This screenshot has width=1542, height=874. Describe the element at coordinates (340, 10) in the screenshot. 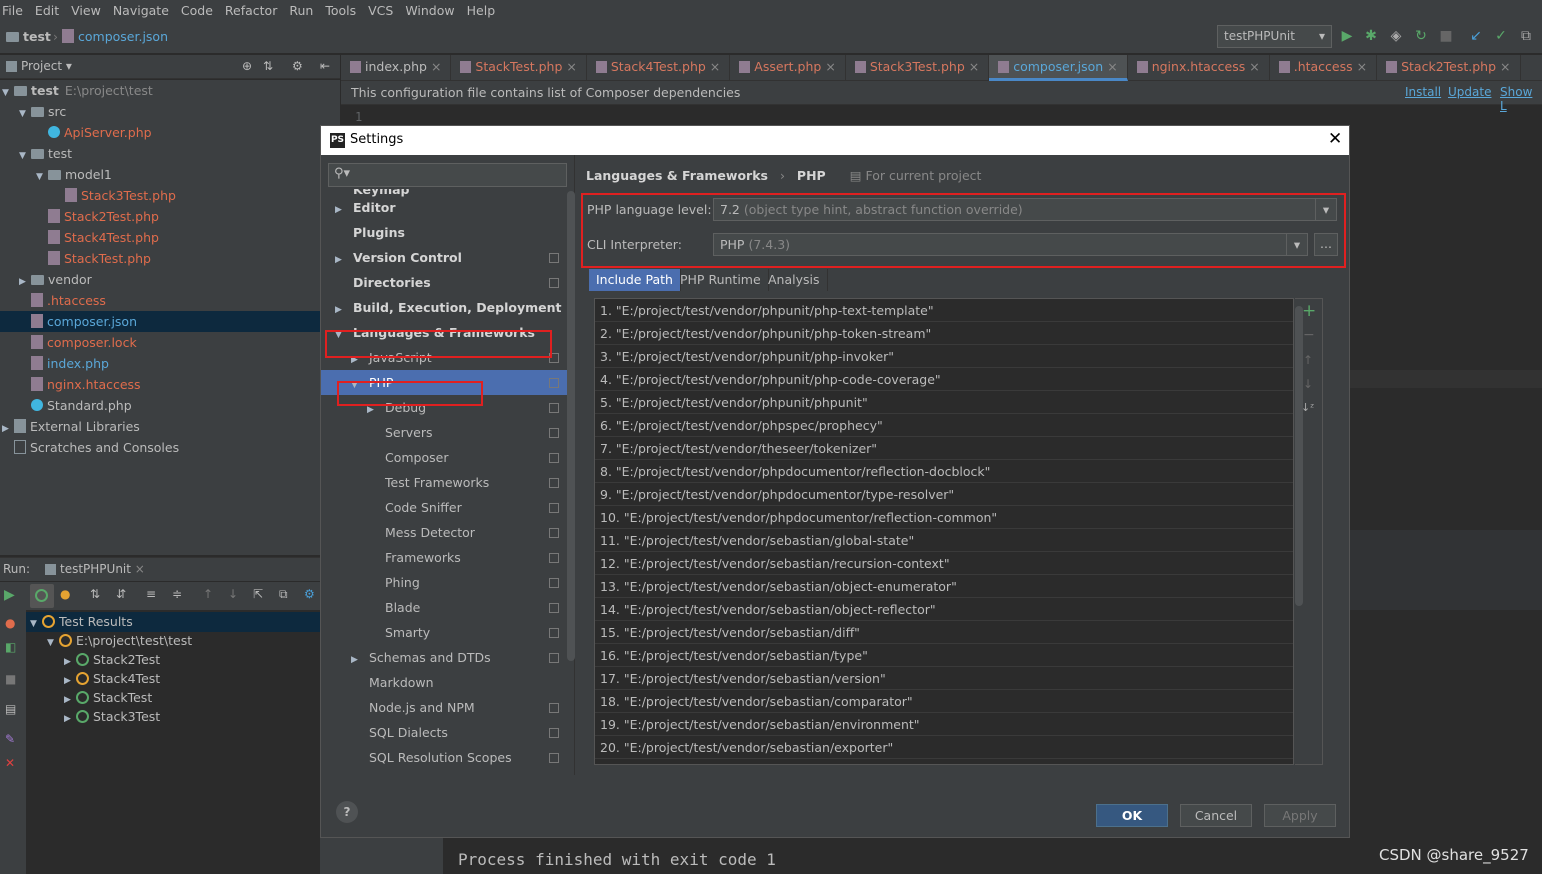

I see `menu-item-tools: Tools` at that location.